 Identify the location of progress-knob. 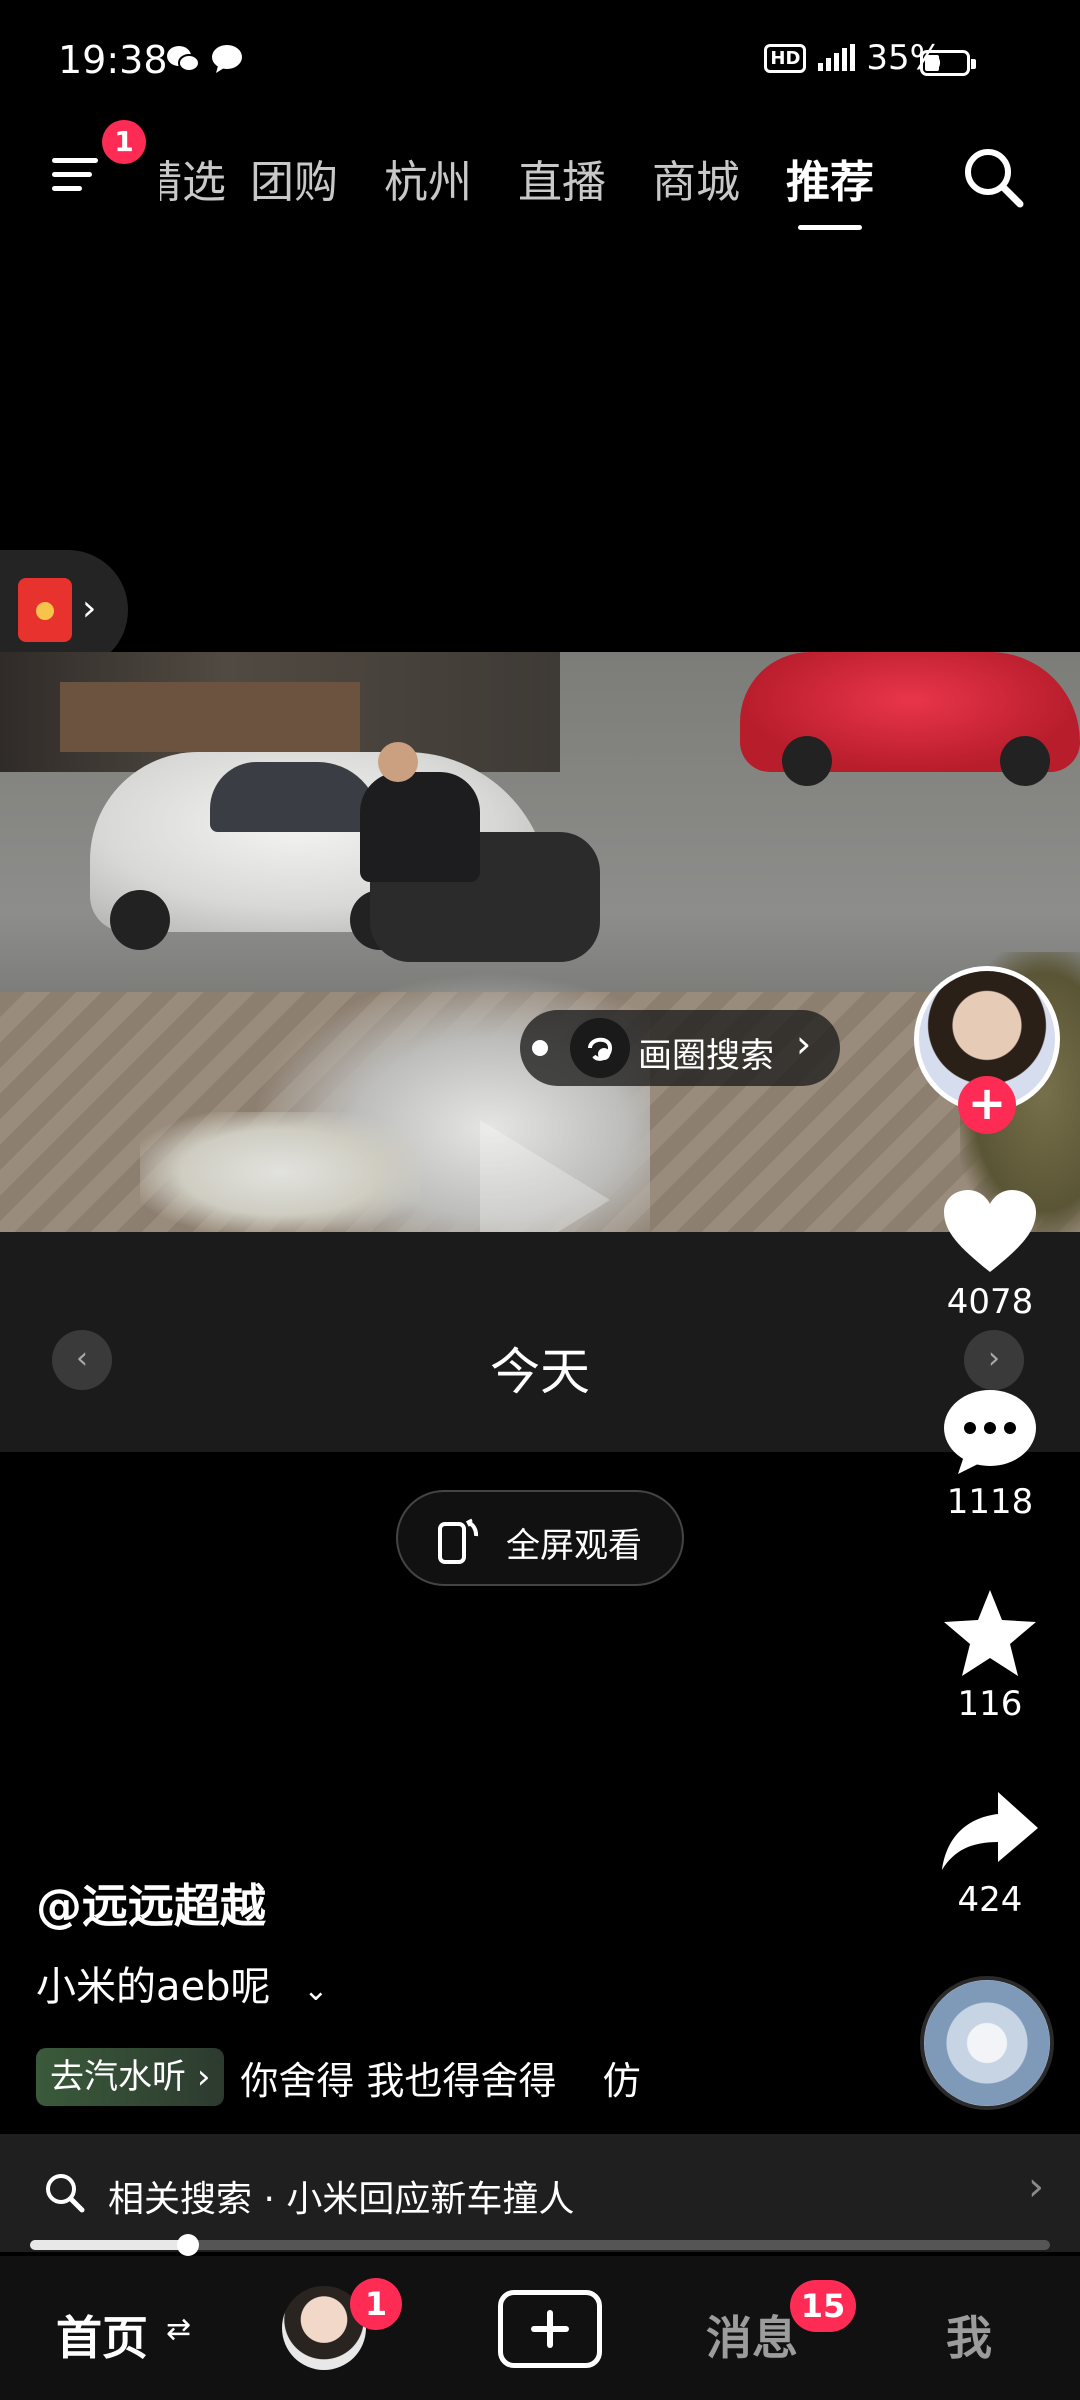
(188, 2245).